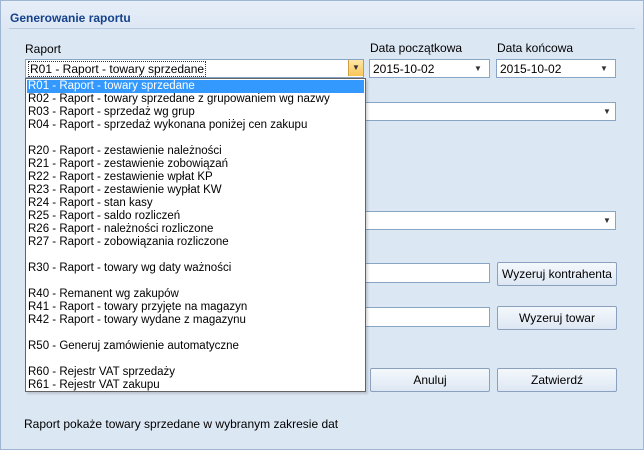 This screenshot has width=644, height=450. What do you see at coordinates (195, 385) in the screenshot?
I see `dropdown-option: R61 - Rejestr VAT zakupu` at bounding box center [195, 385].